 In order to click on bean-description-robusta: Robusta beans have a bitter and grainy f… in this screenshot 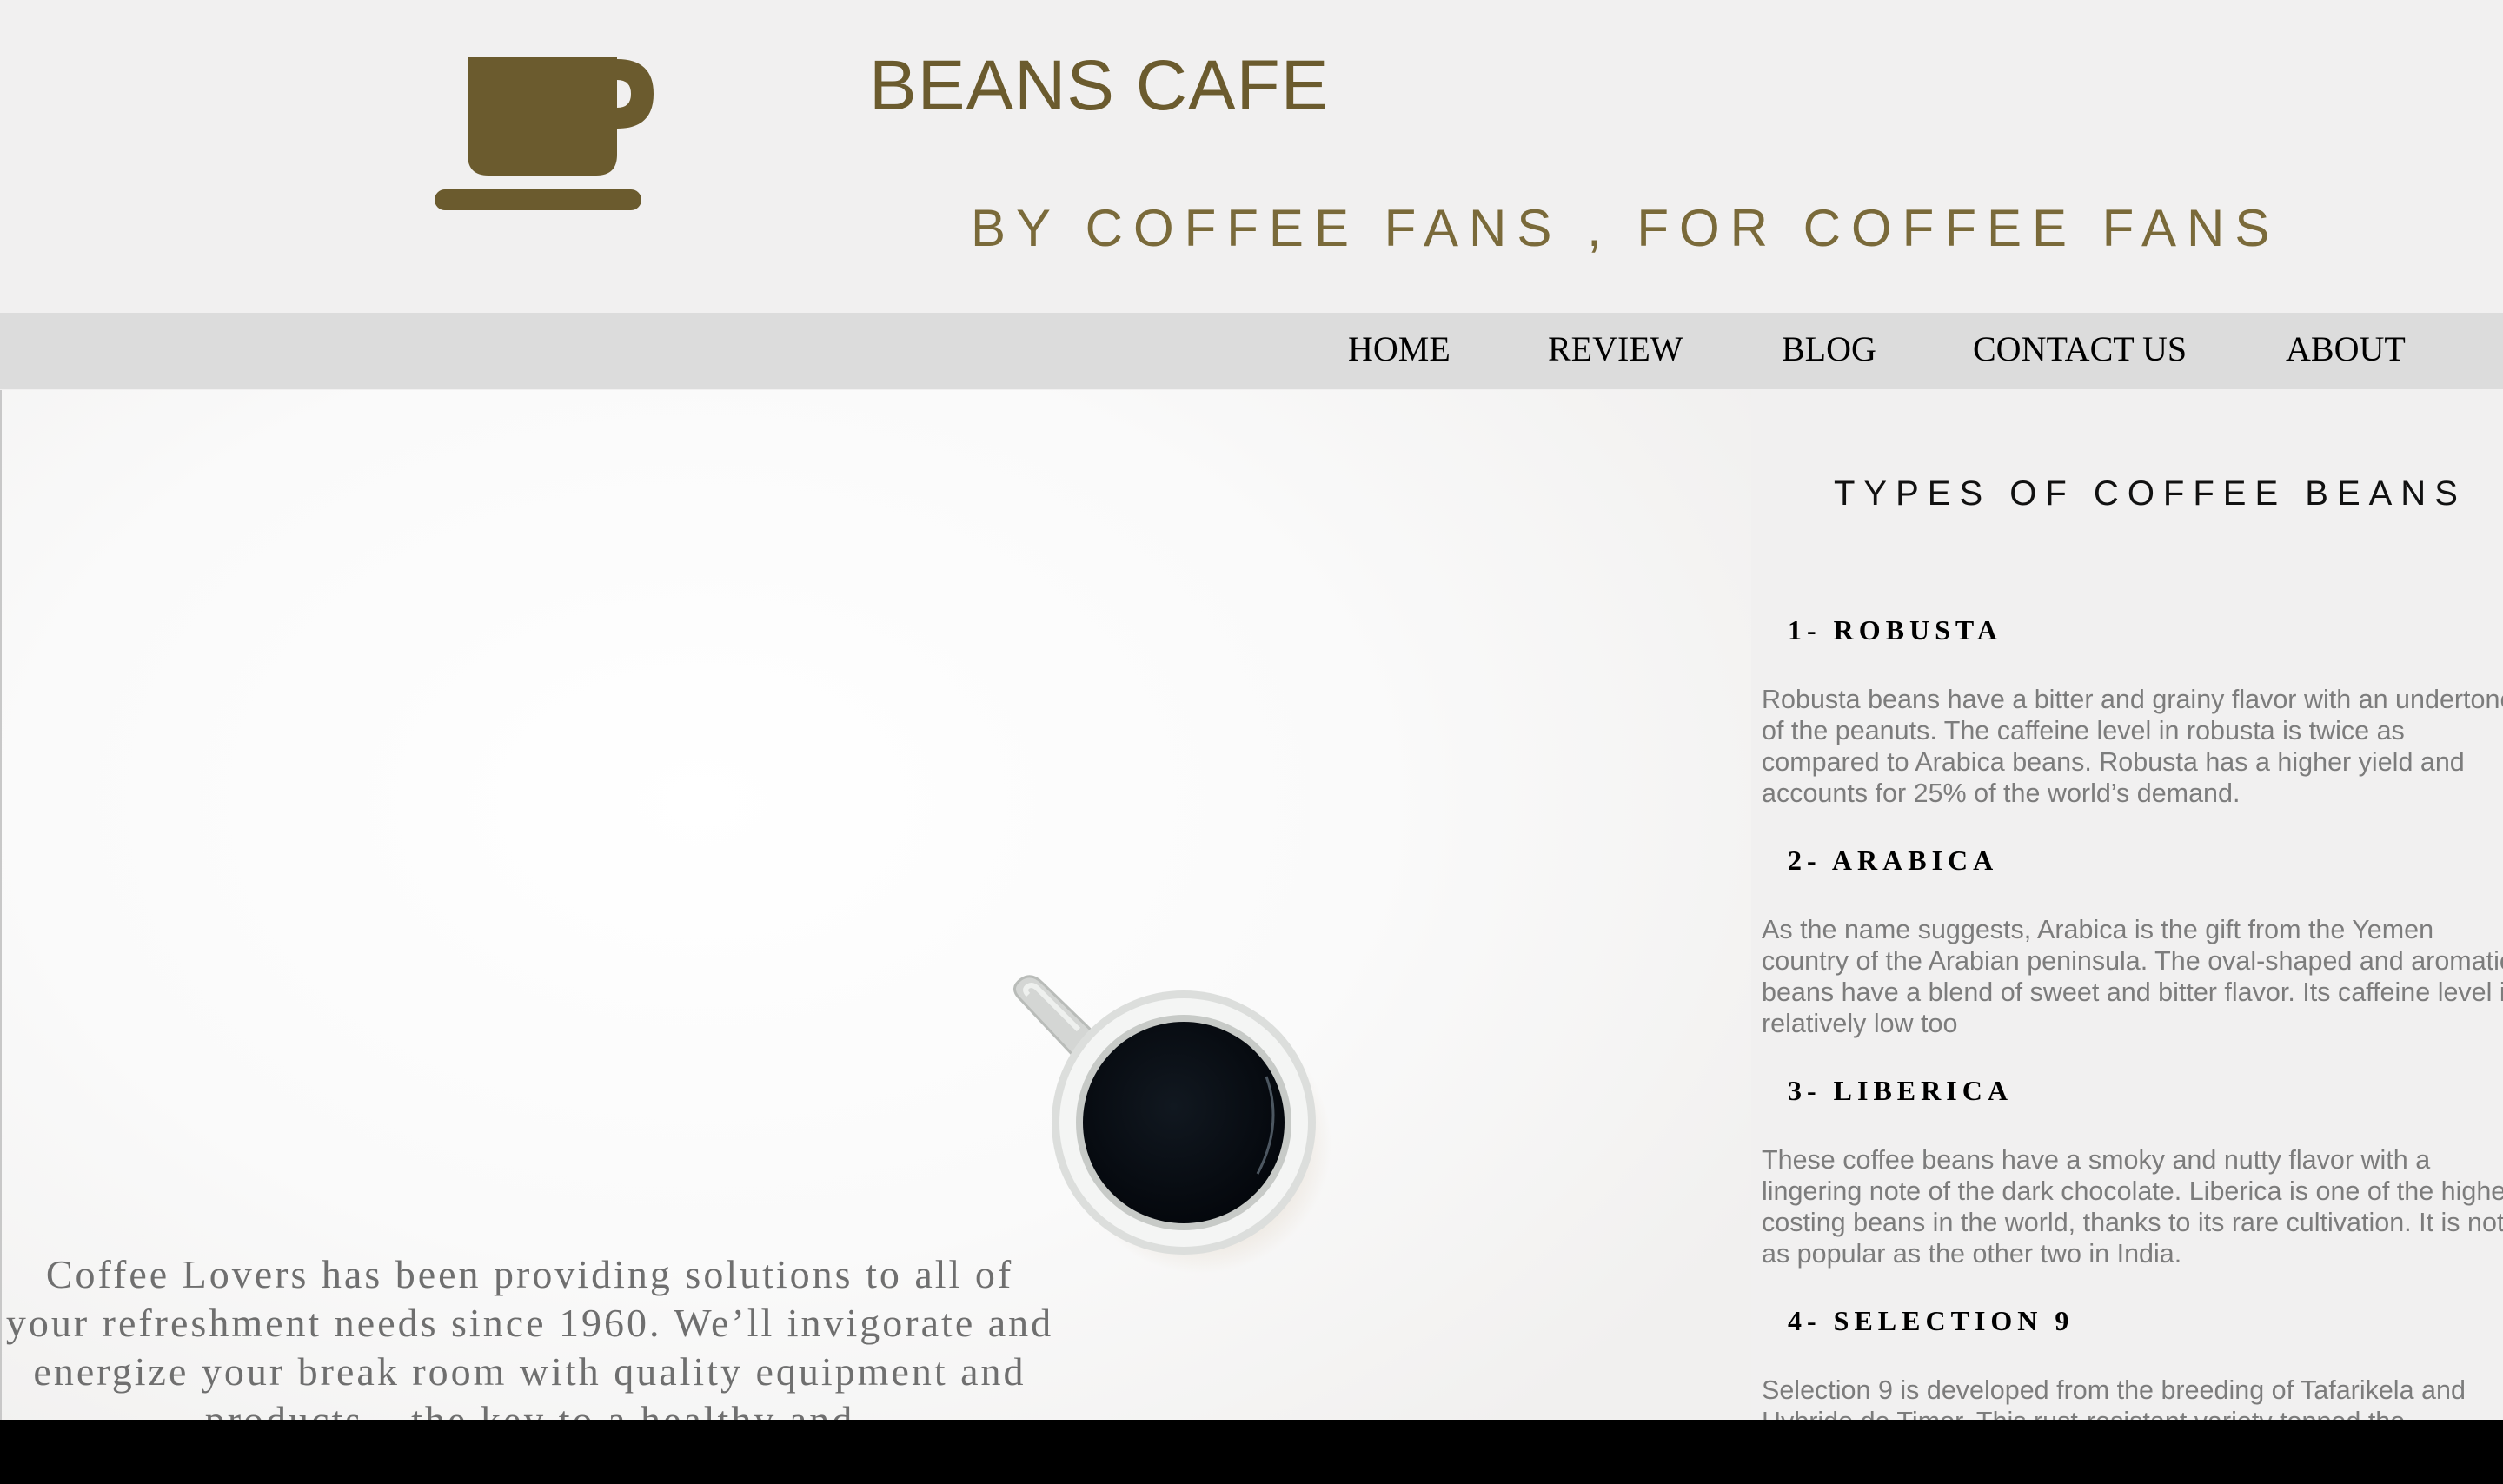, I will do `click(2132, 746)`.